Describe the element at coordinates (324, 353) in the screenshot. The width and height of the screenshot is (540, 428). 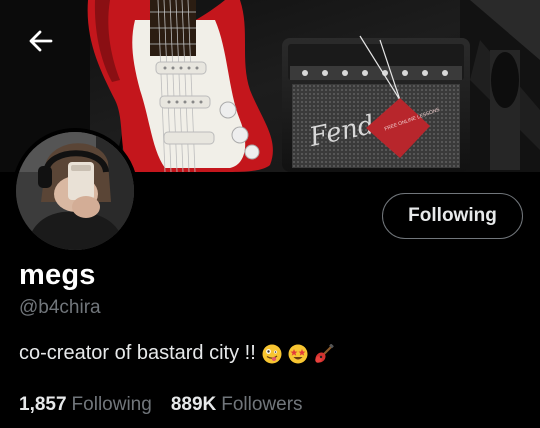
I see `guitar-emoji` at that location.